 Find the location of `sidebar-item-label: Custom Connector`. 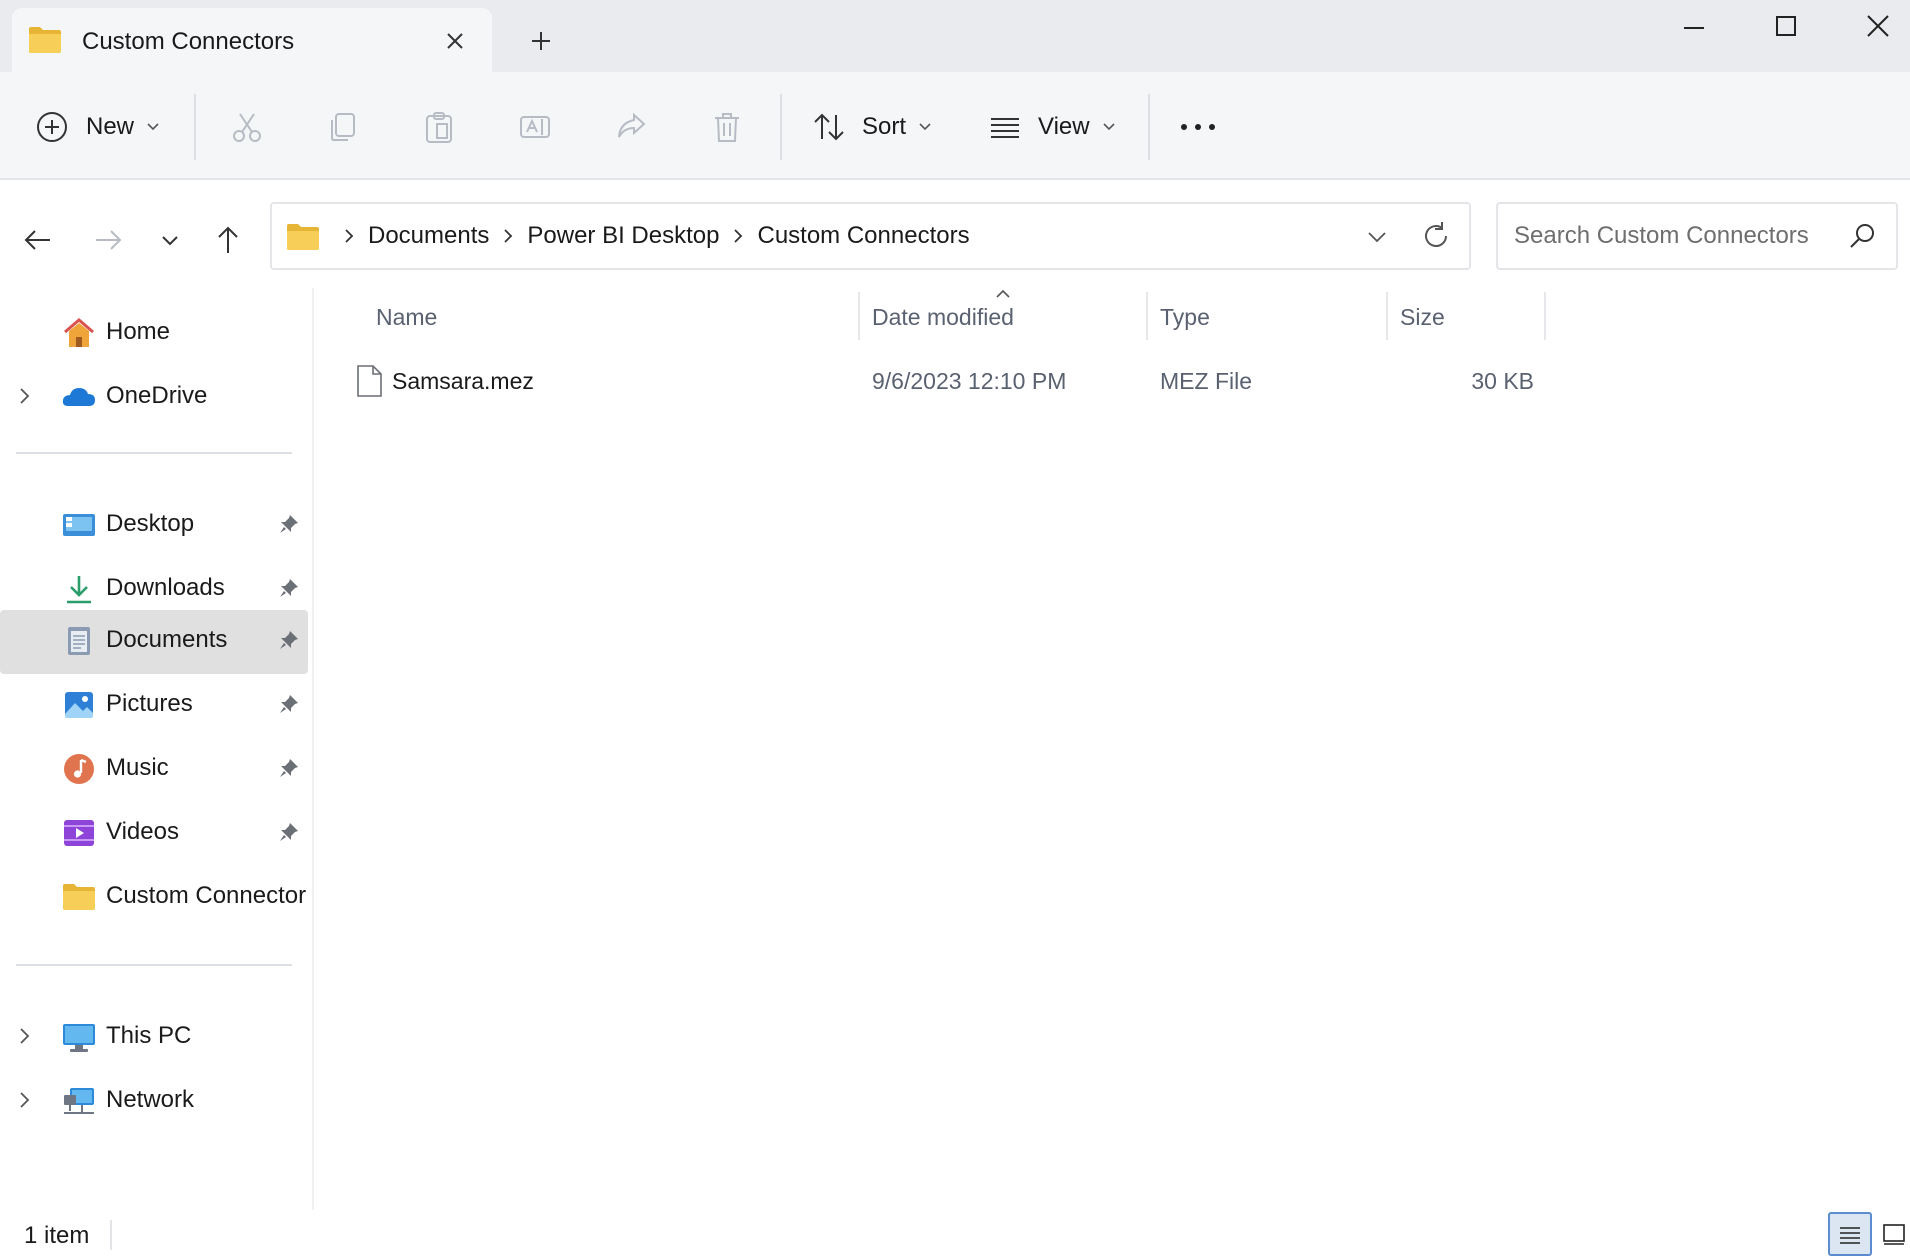

sidebar-item-label: Custom Connector is located at coordinates (206, 895).